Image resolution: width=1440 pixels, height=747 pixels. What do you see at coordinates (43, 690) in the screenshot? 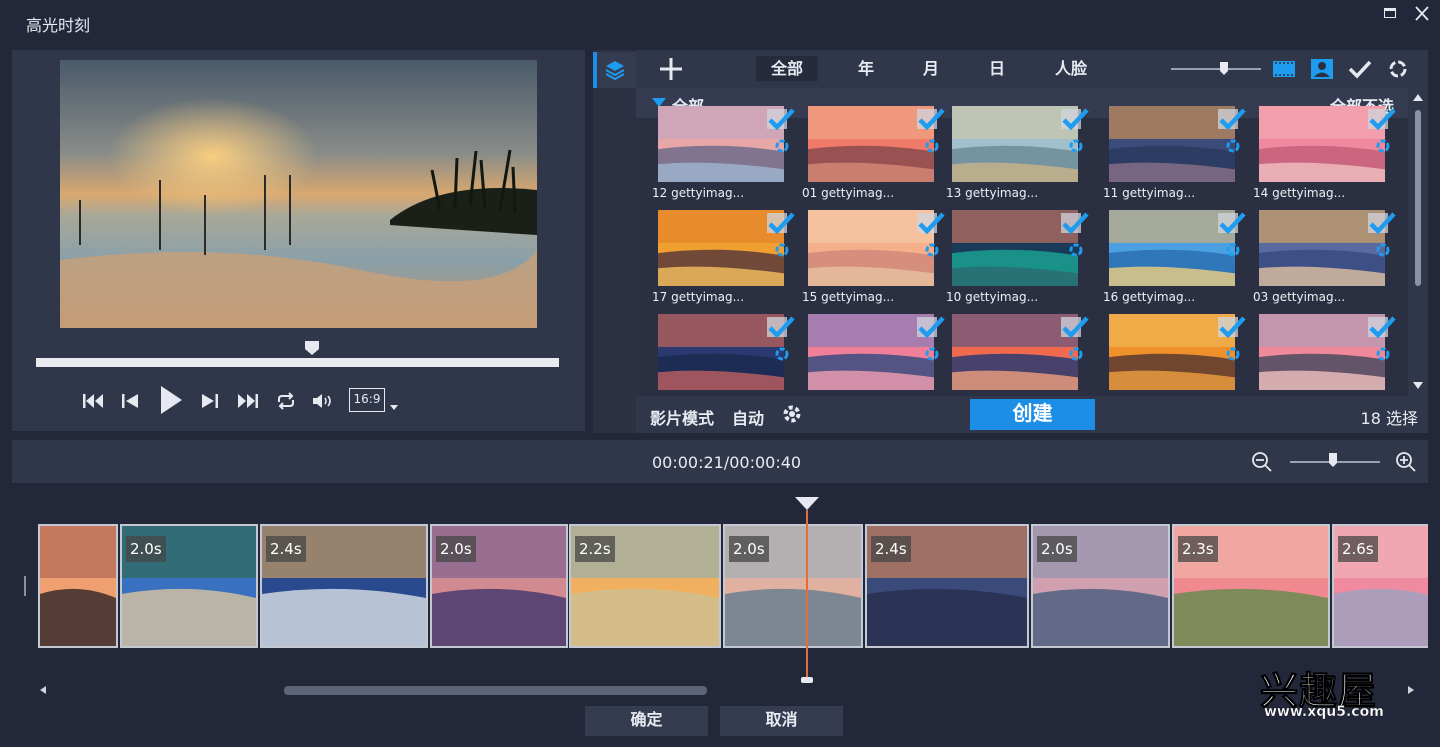
I see `scroll-left-icon` at bounding box center [43, 690].